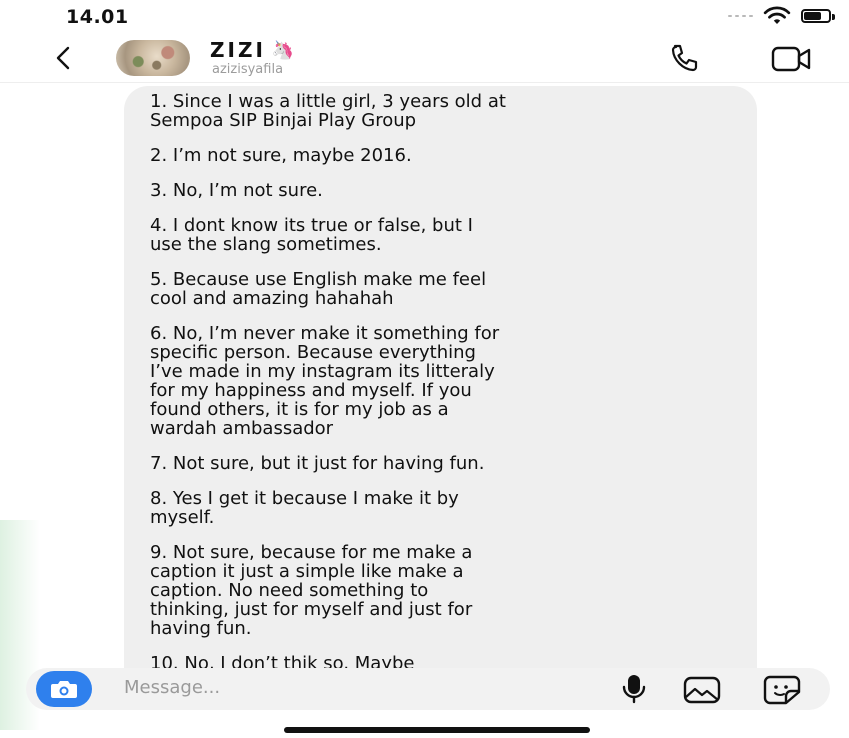  I want to click on back-button, so click(63, 58).